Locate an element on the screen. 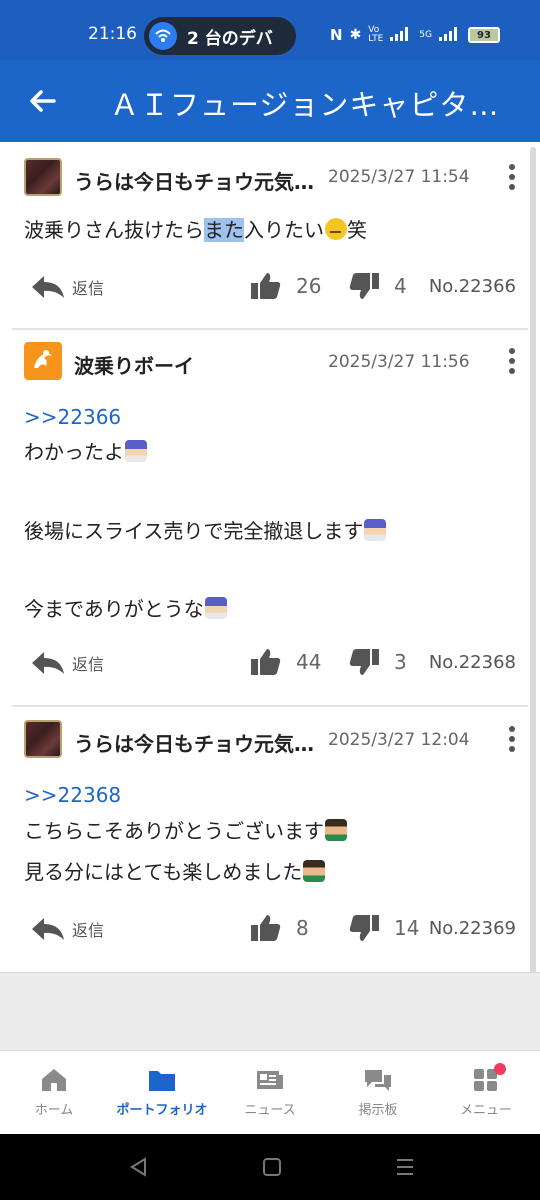 The image size is (540, 1200). dislike-count: 14 is located at coordinates (407, 928).